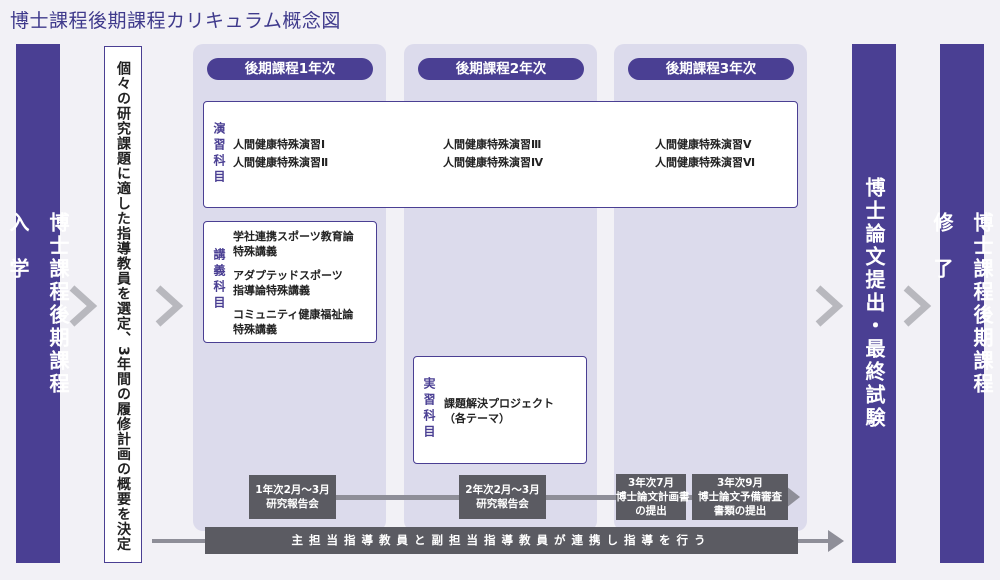 The height and width of the screenshot is (580, 1000). I want to click on seminar-item: 人間健康特殊演習Ⅳ, so click(493, 162).